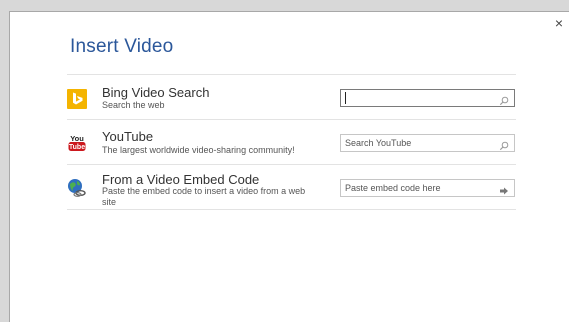  I want to click on bing-icon, so click(77, 99).